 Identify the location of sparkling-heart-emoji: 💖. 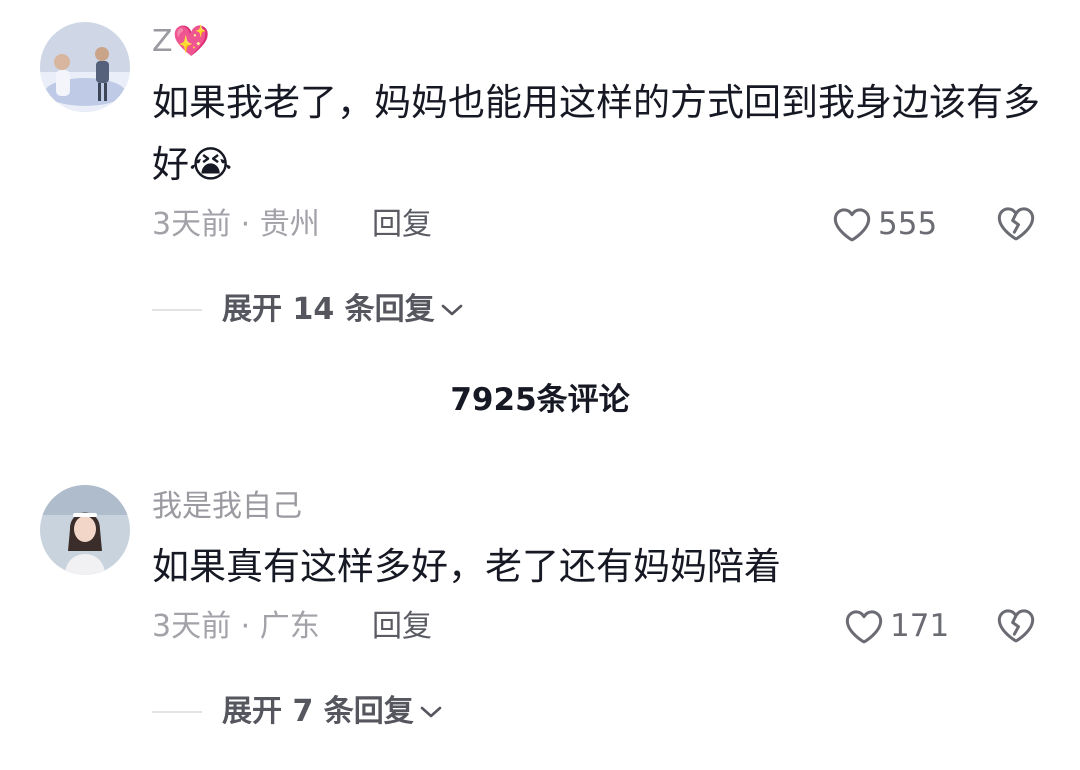
(191, 41).